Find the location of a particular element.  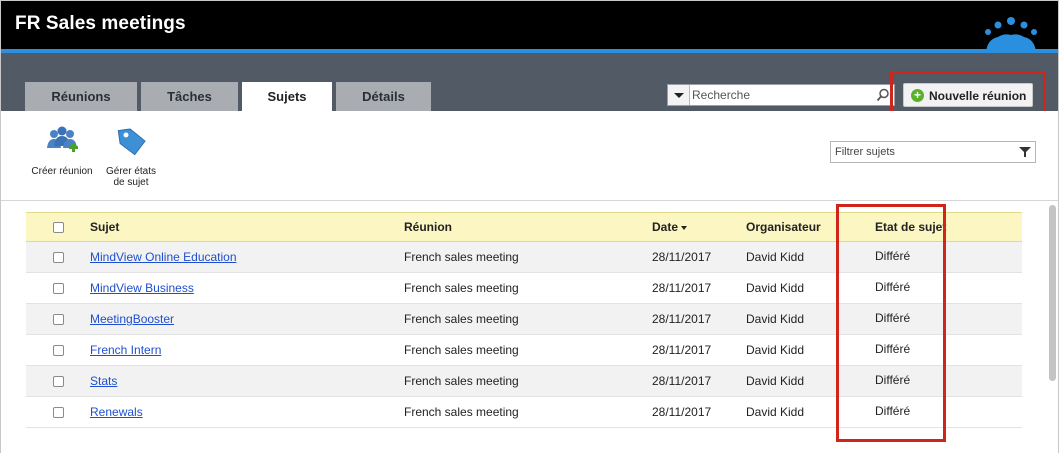

subject-link: MindView Online Education is located at coordinates (163, 257).